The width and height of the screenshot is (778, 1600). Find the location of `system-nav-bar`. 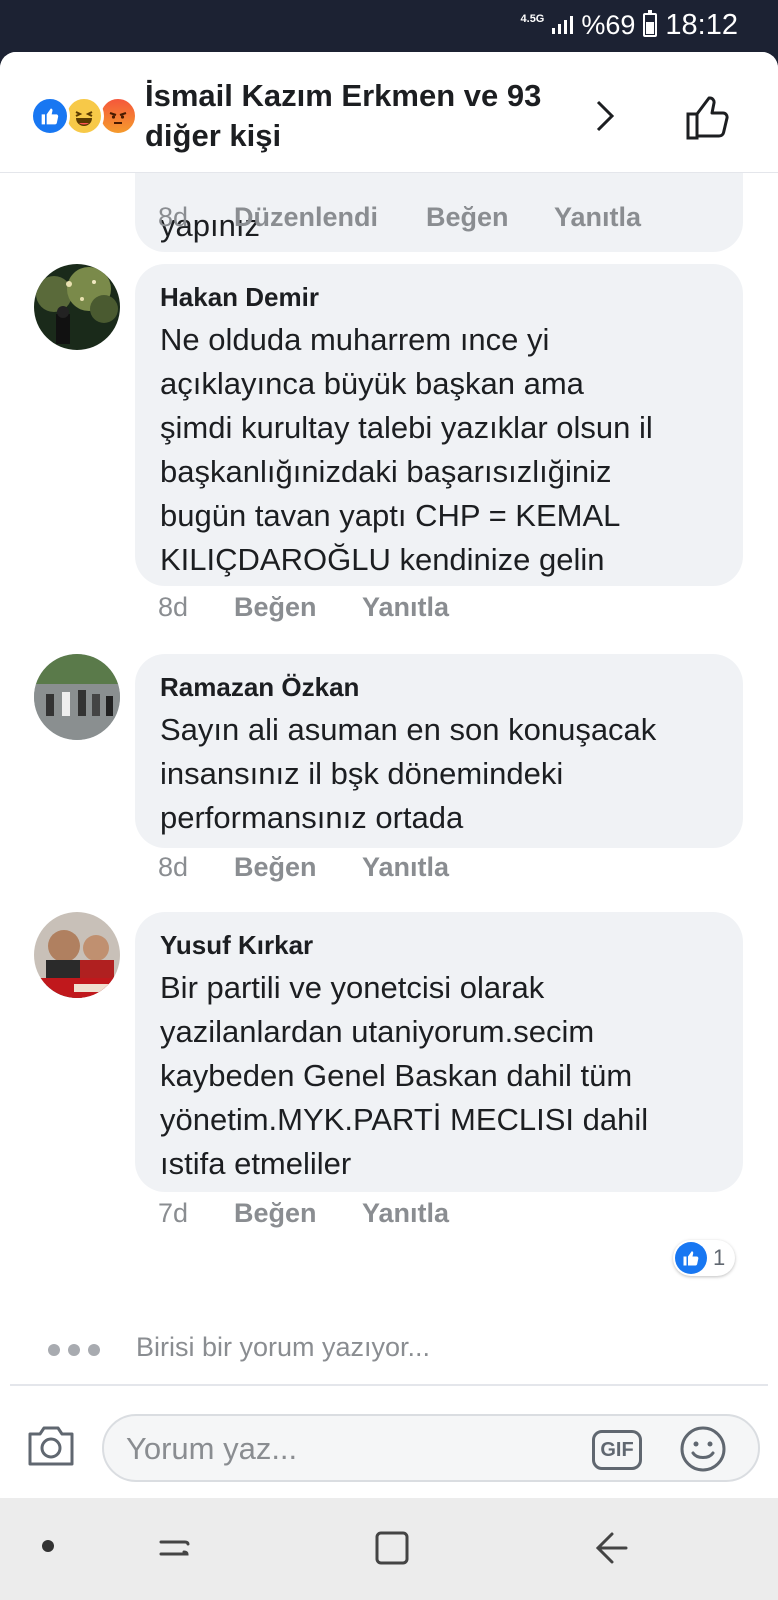

system-nav-bar is located at coordinates (389, 1549).